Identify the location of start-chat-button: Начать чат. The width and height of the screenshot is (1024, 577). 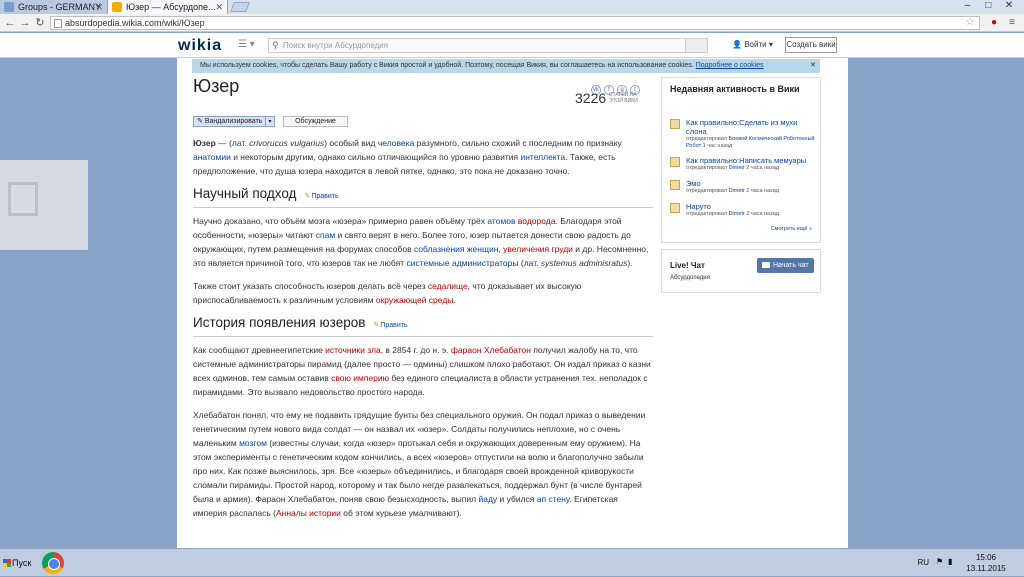
(785, 265).